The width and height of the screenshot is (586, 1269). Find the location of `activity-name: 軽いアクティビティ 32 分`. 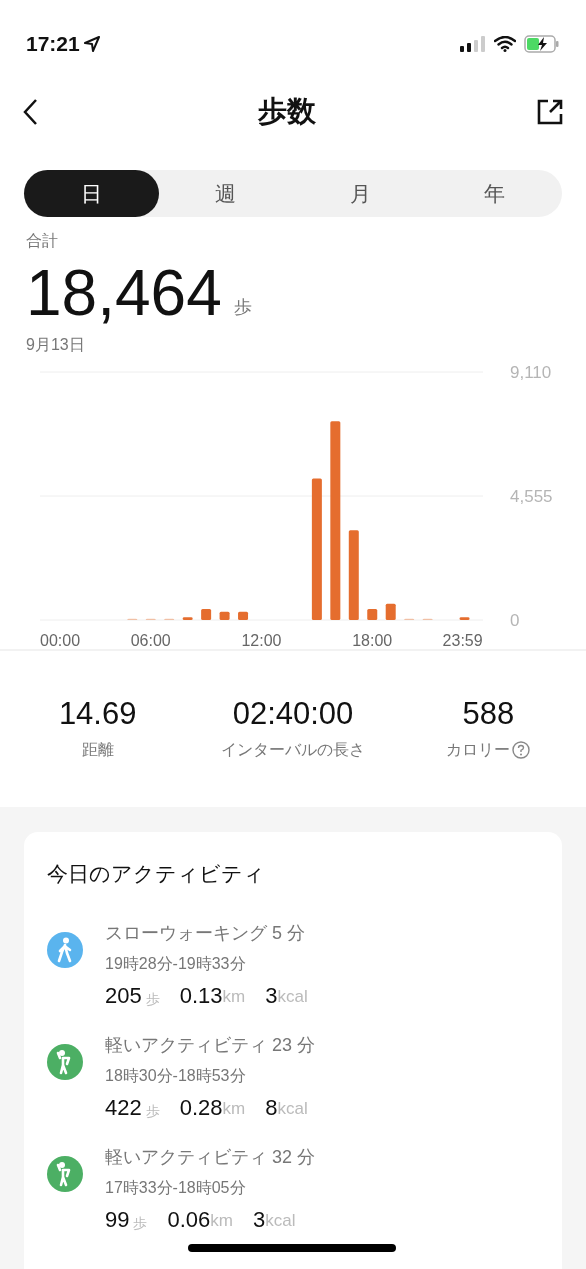

activity-name: 軽いアクティビティ 32 分 is located at coordinates (210, 1157).